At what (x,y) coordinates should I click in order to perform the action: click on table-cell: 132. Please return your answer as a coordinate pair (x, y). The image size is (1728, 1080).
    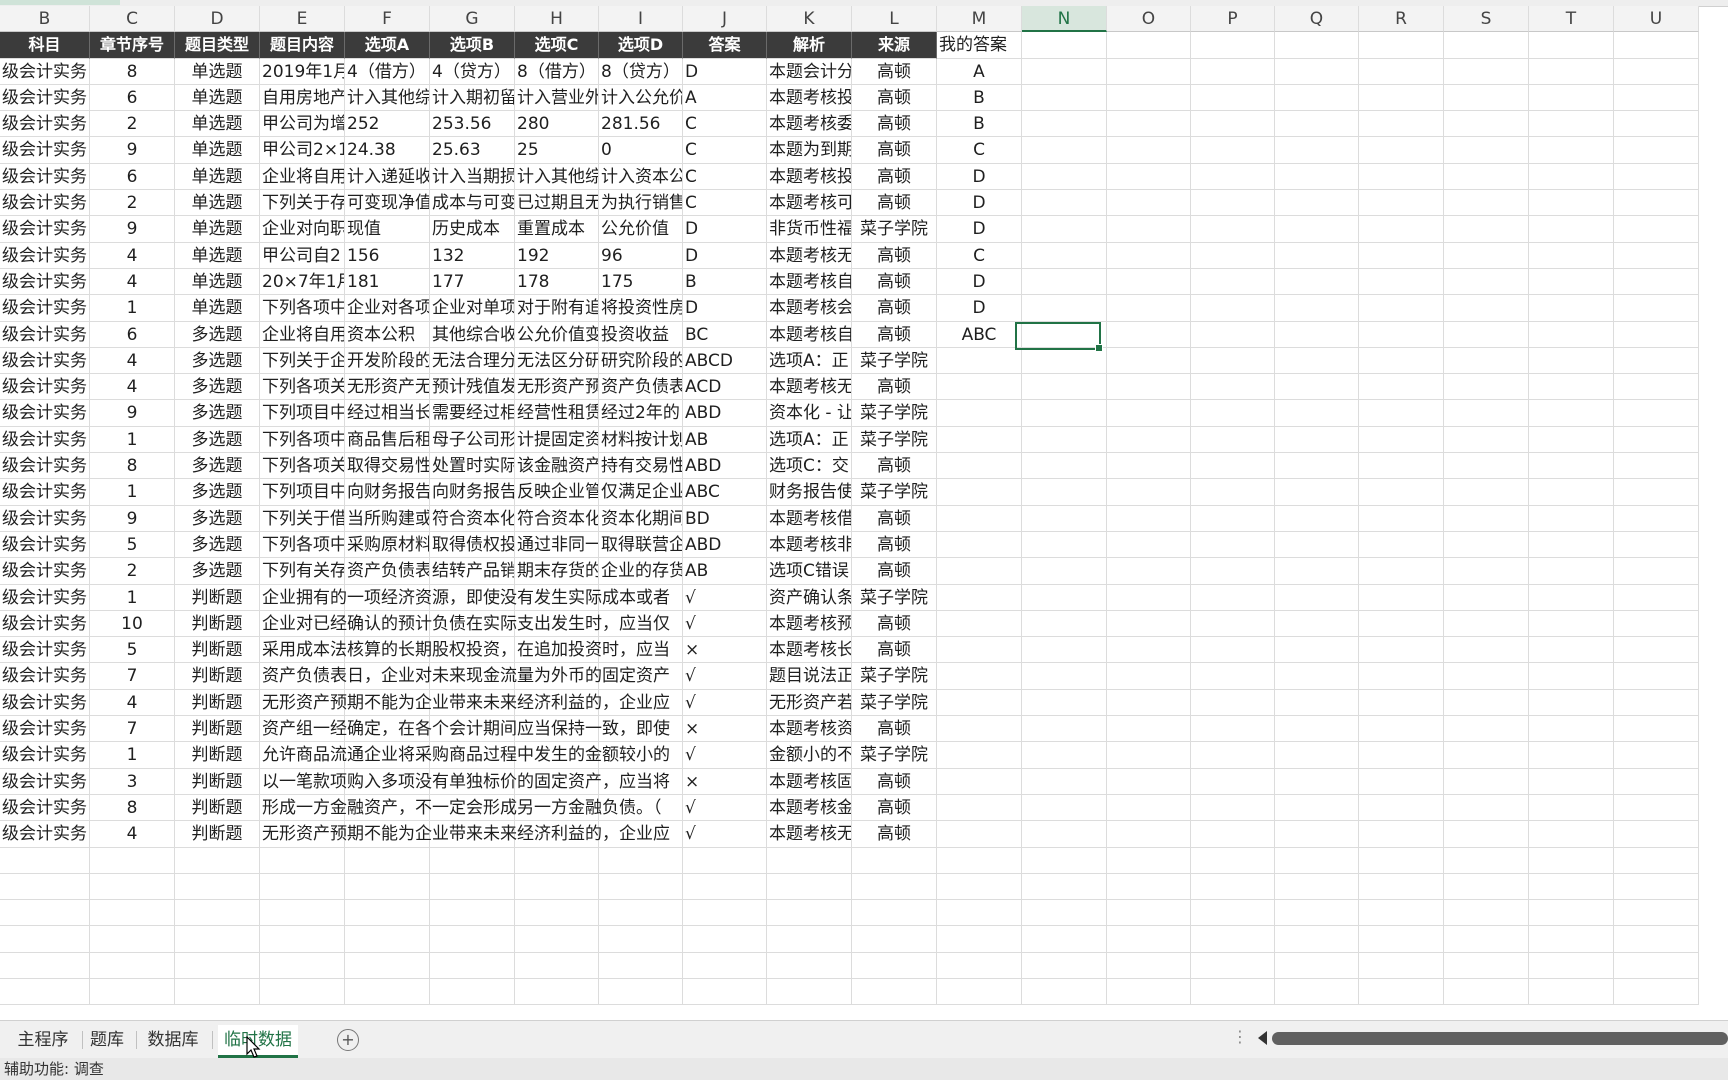
    Looking at the image, I should click on (472, 255).